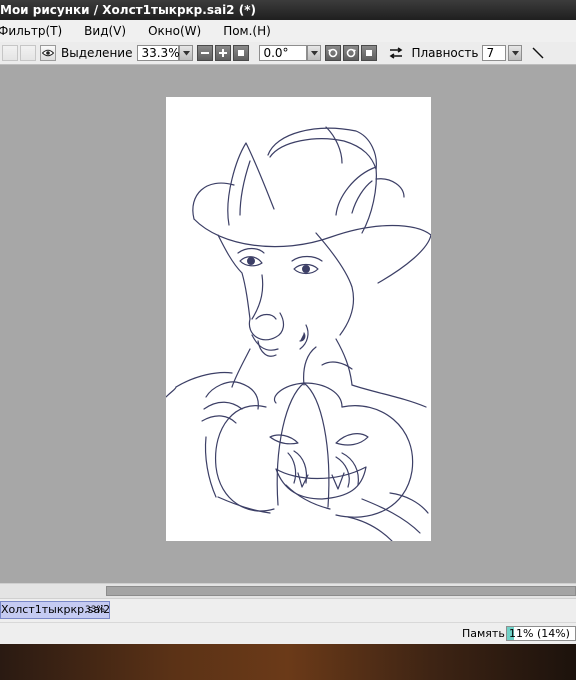 The image size is (576, 680). What do you see at coordinates (223, 53) in the screenshot?
I see `plus-icon` at bounding box center [223, 53].